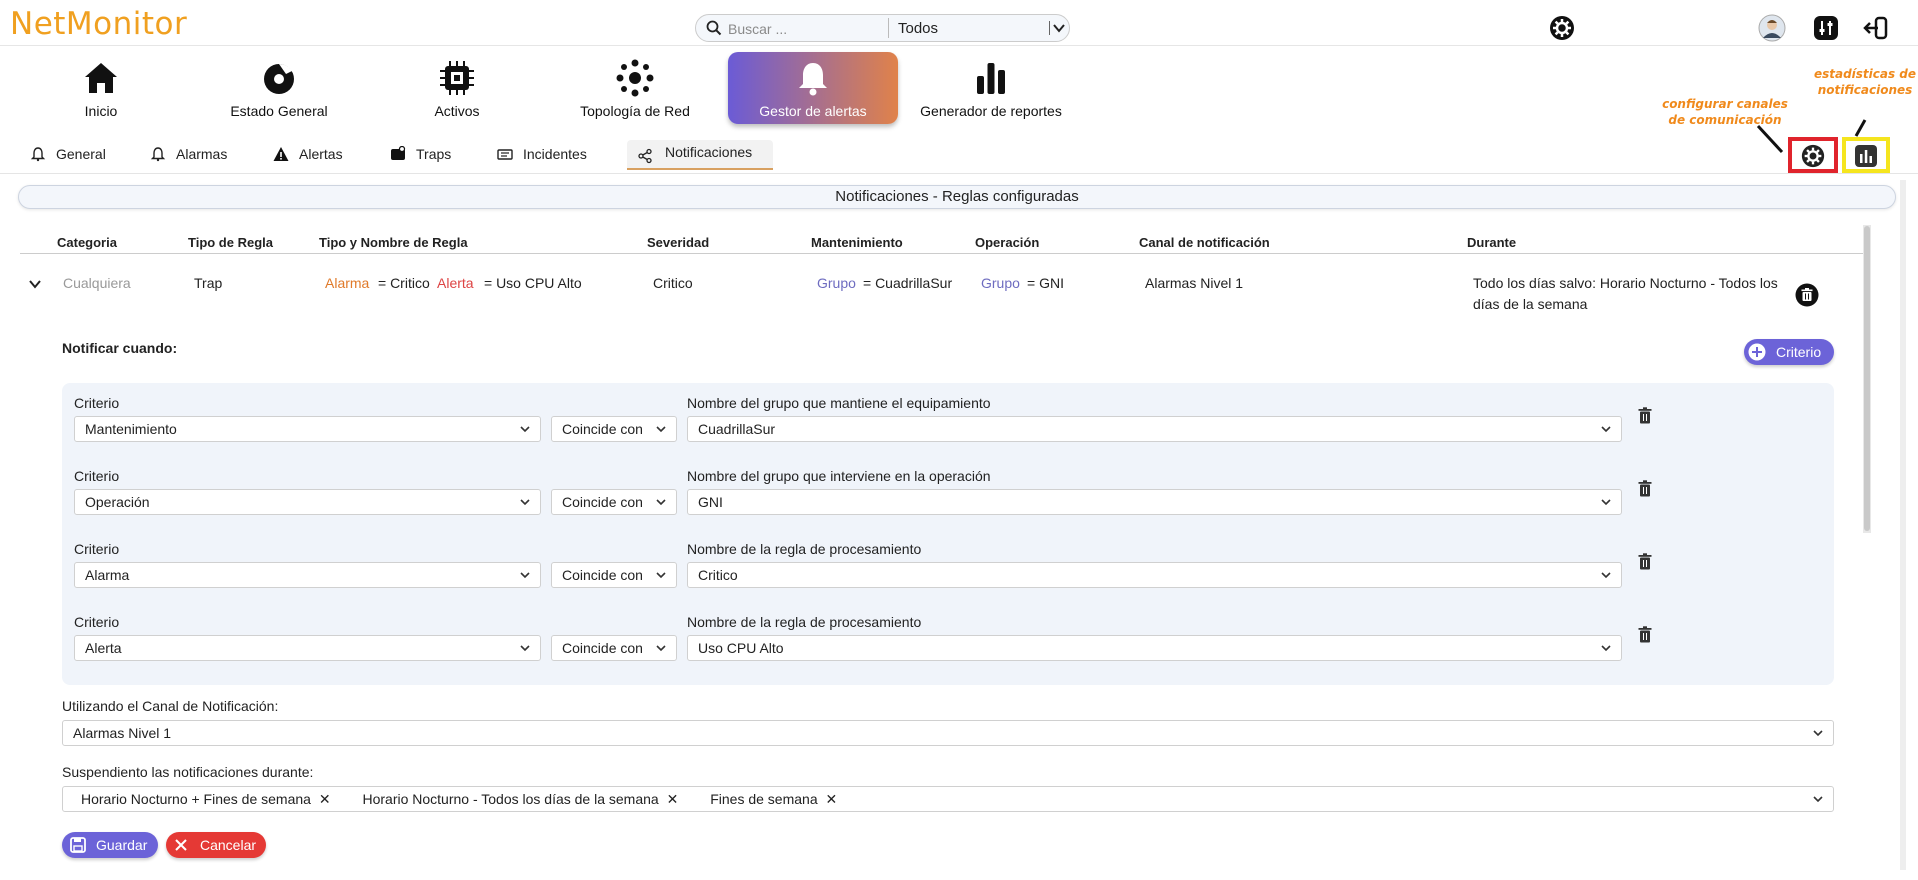  Describe the element at coordinates (773, 799) in the screenshot. I see `suspend-chip: Fines de semana ✕` at that location.